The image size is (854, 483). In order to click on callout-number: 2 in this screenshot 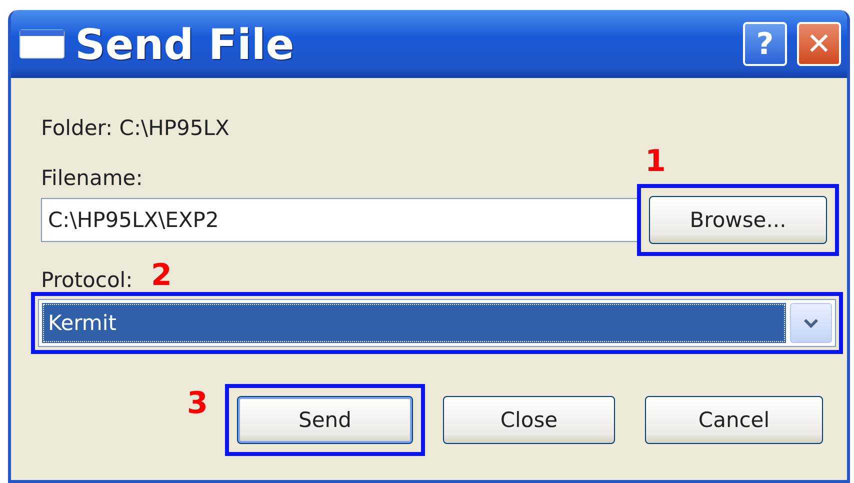, I will do `click(161, 275)`.